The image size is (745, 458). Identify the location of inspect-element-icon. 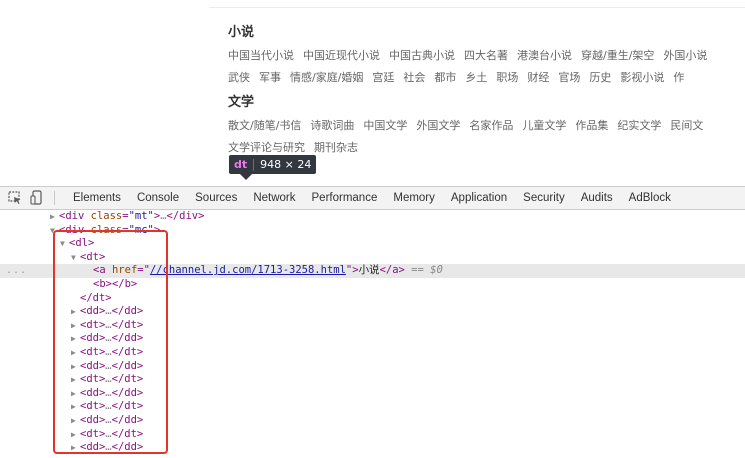
(15, 198).